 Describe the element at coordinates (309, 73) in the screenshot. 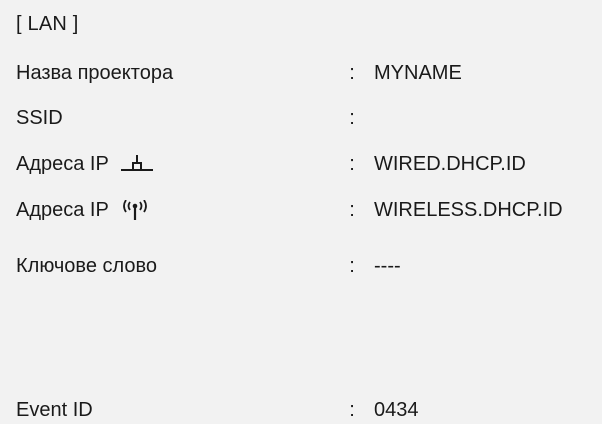

I see `info-row-projector-name: Назва проектора : MYNAME` at that location.